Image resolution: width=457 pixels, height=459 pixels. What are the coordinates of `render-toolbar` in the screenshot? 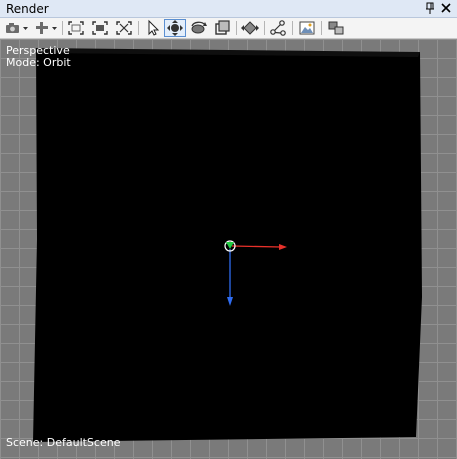 It's located at (228, 28).